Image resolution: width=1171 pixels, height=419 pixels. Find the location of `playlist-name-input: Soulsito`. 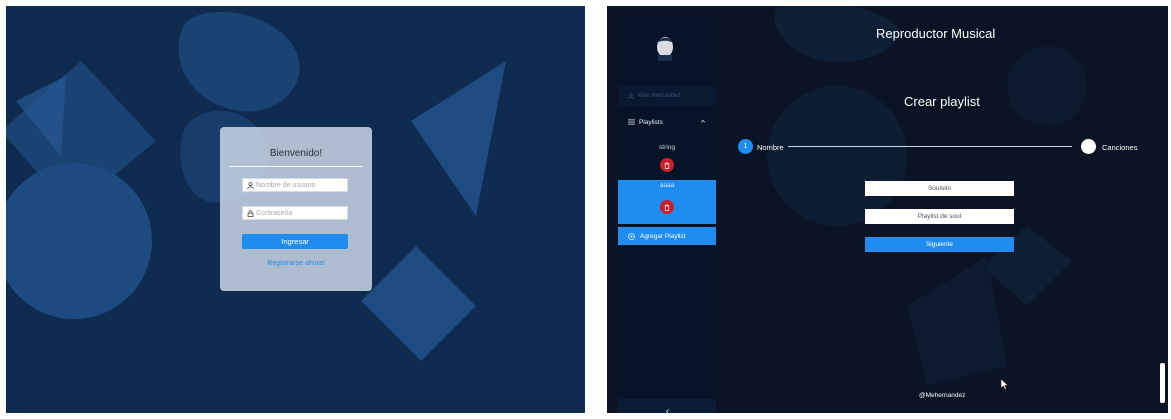

playlist-name-input: Soulsito is located at coordinates (939, 188).